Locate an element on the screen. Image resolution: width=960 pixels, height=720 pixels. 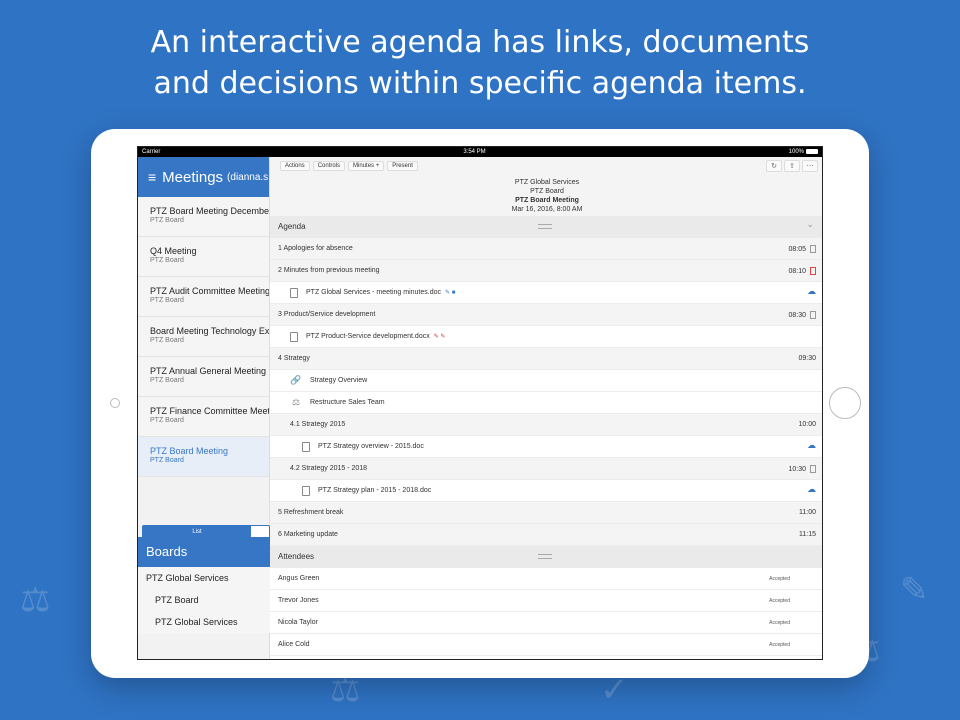
link-row: 🔗 Strategy Overview is located at coordinates (546, 381).